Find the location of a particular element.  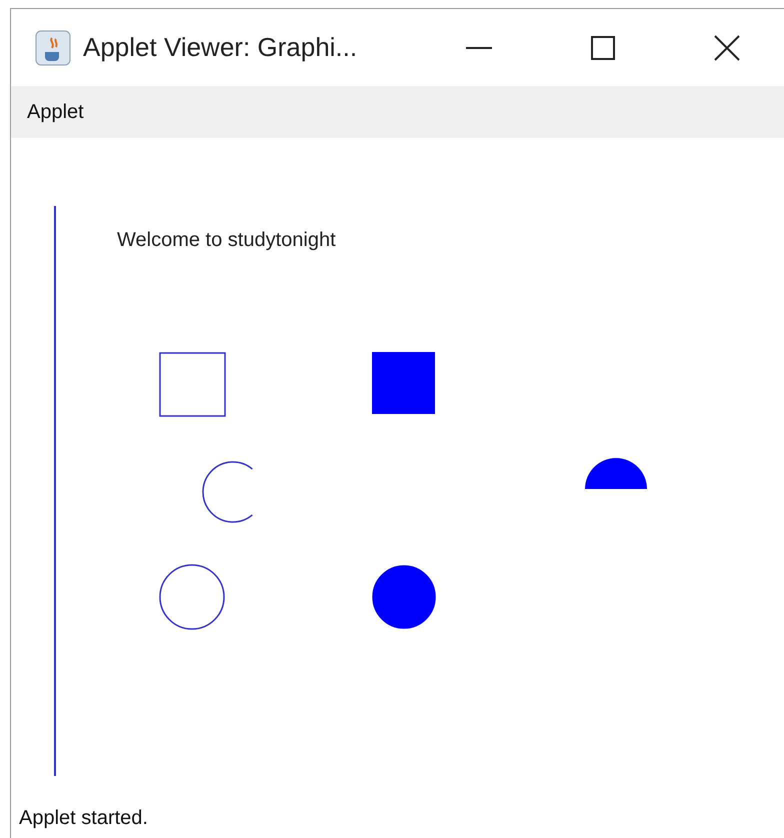

minimize-icon is located at coordinates (479, 48).